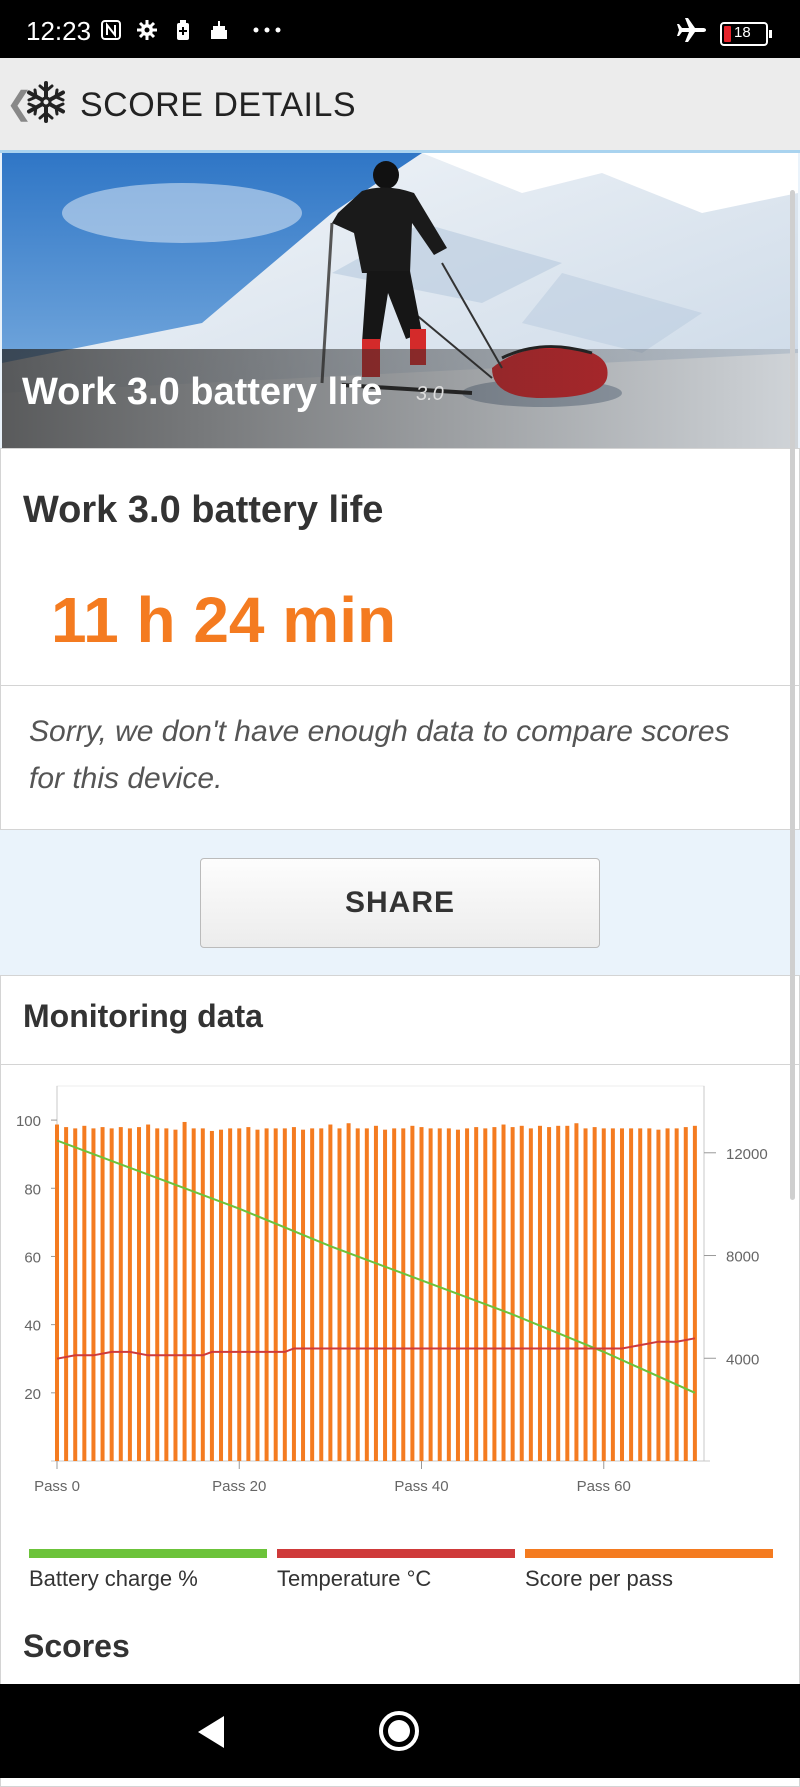 The width and height of the screenshot is (800, 1787). Describe the element at coordinates (147, 30) in the screenshot. I see `gear-icon` at that location.